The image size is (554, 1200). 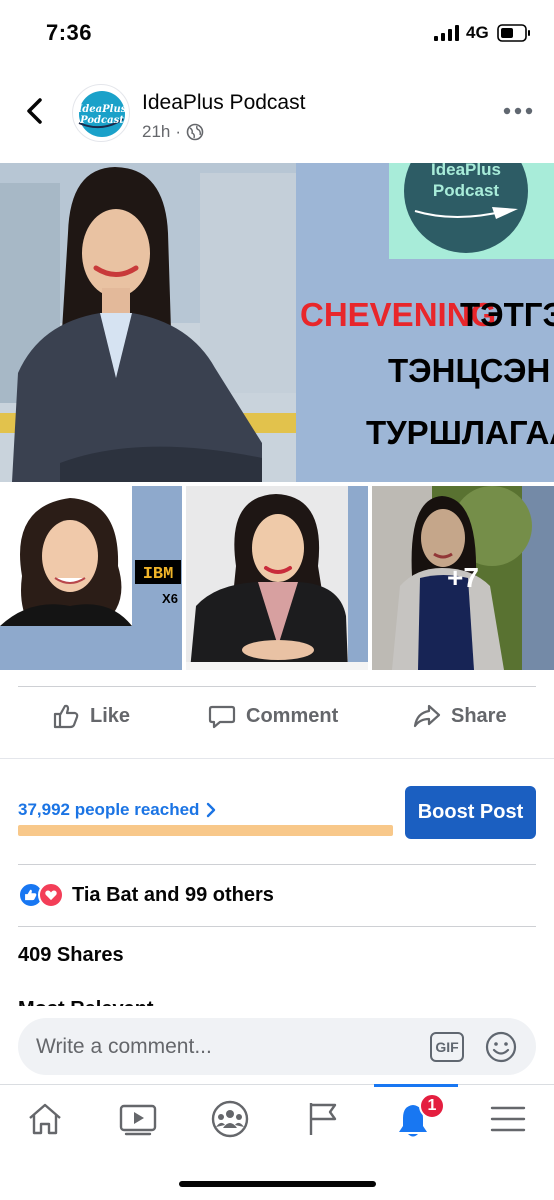 I want to click on thumbnail-1-graphic: IBM Х6, so click(x=91, y=578).